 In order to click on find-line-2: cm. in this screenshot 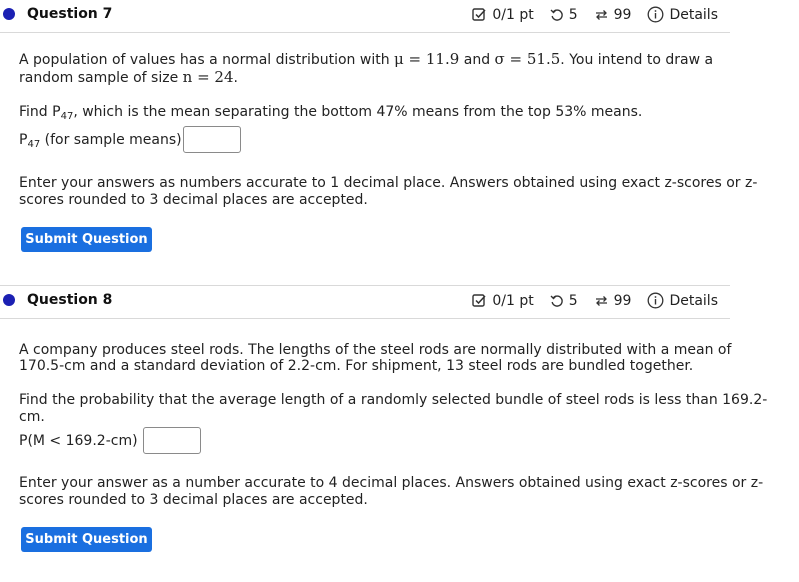, I will do `click(32, 417)`.